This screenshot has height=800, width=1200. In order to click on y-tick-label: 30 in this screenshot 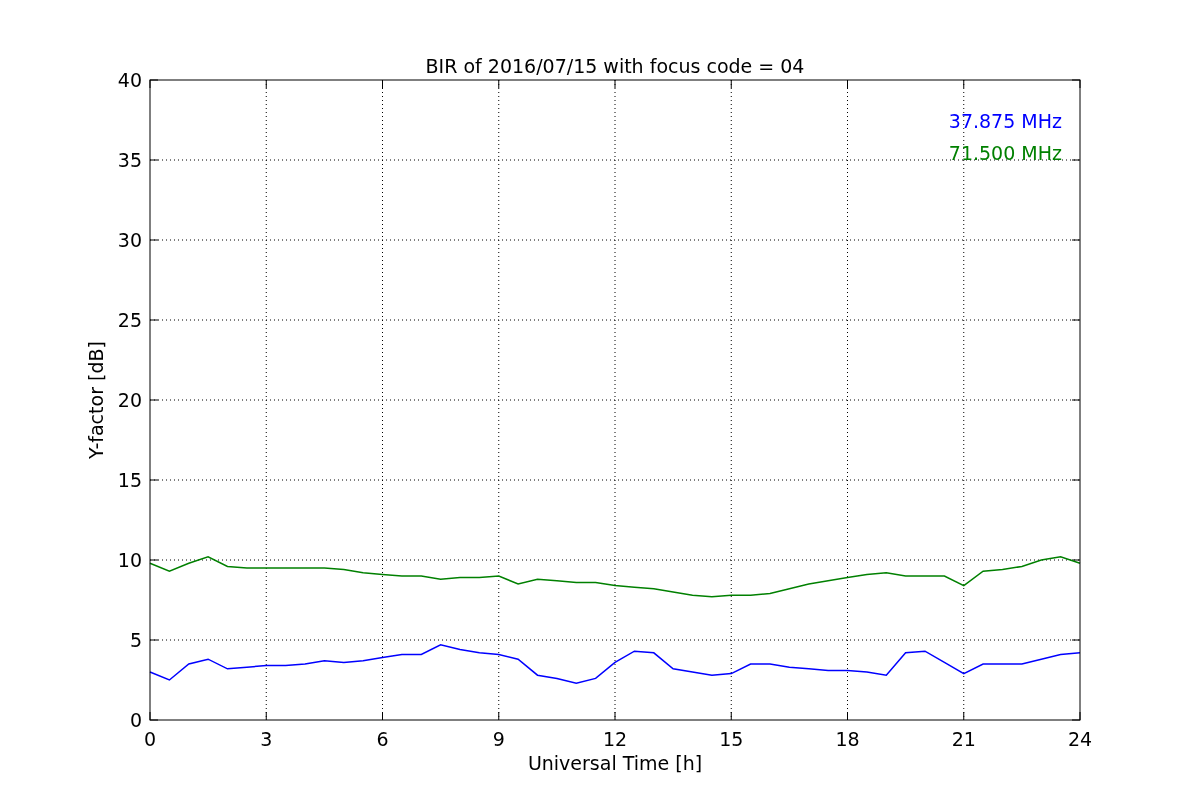, I will do `click(129, 240)`.